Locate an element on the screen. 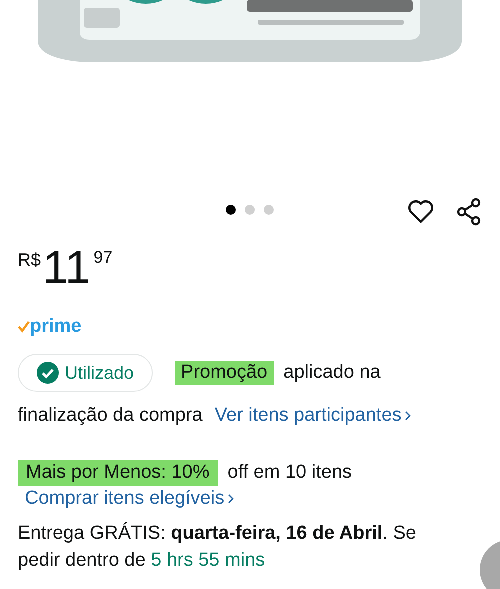 The width and height of the screenshot is (500, 589). coupon-status: Utilizado is located at coordinates (86, 373).